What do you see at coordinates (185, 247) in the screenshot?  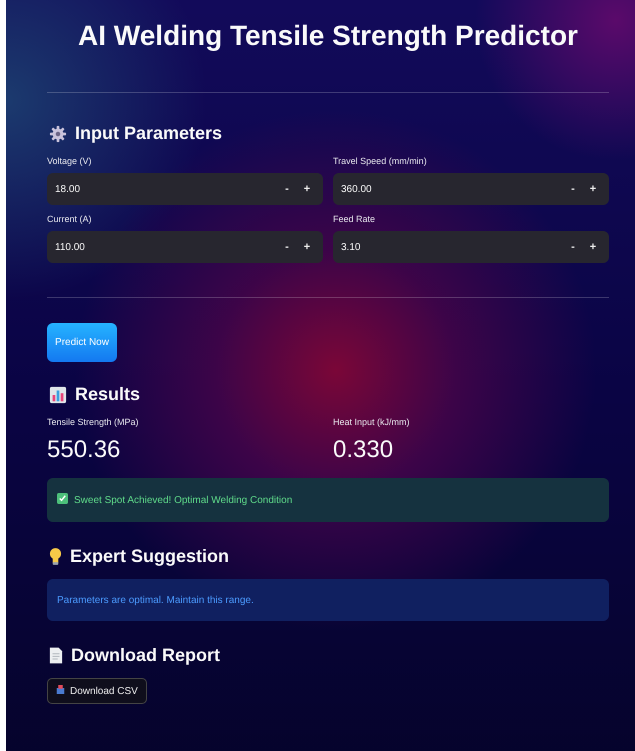 I see `number-input: 110.00 - +` at bounding box center [185, 247].